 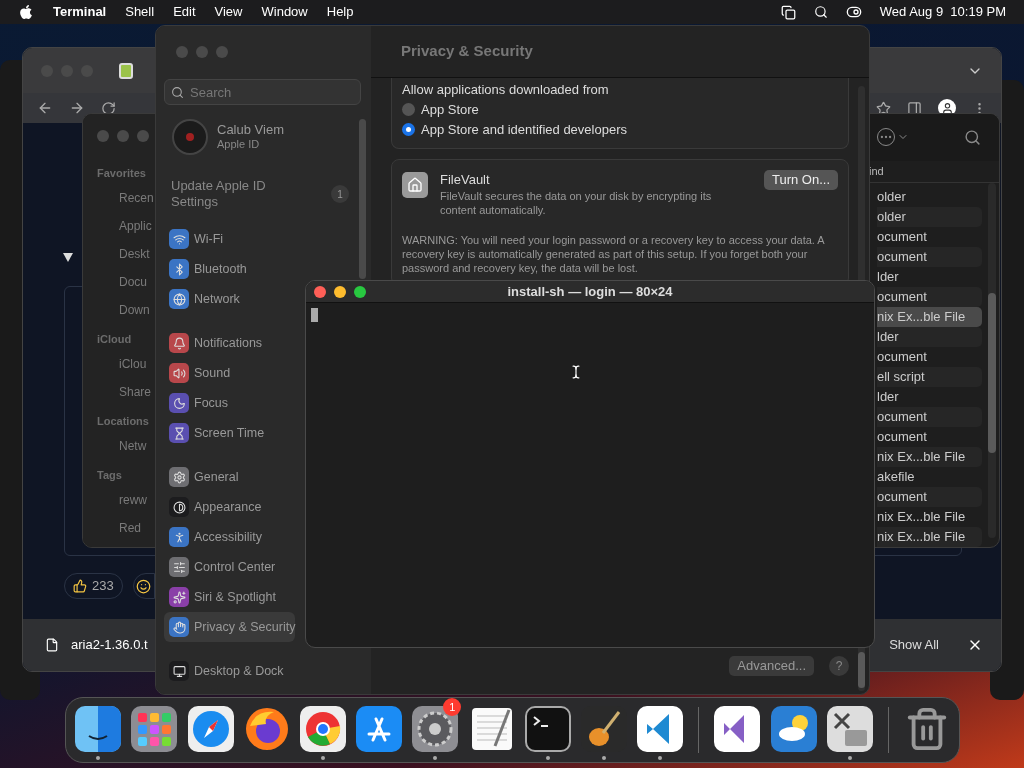 What do you see at coordinates (547, 729) in the screenshot?
I see `terminal-icon` at bounding box center [547, 729].